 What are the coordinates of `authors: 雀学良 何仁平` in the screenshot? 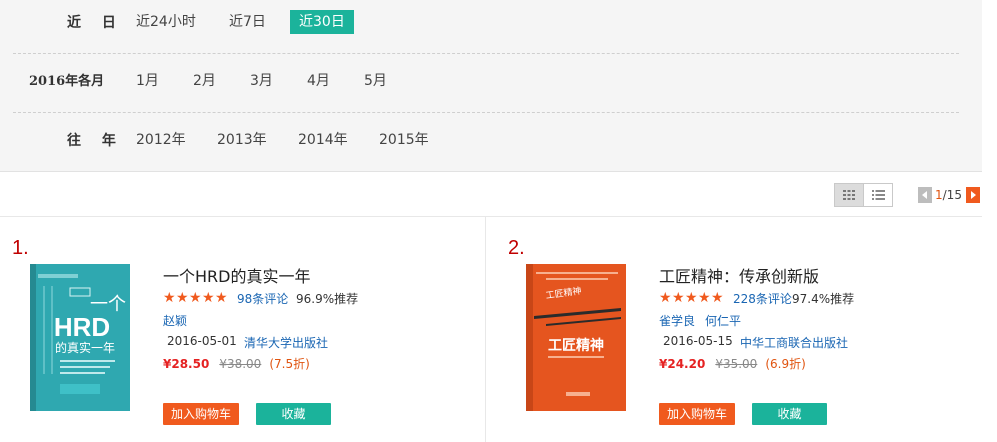 It's located at (705, 320).